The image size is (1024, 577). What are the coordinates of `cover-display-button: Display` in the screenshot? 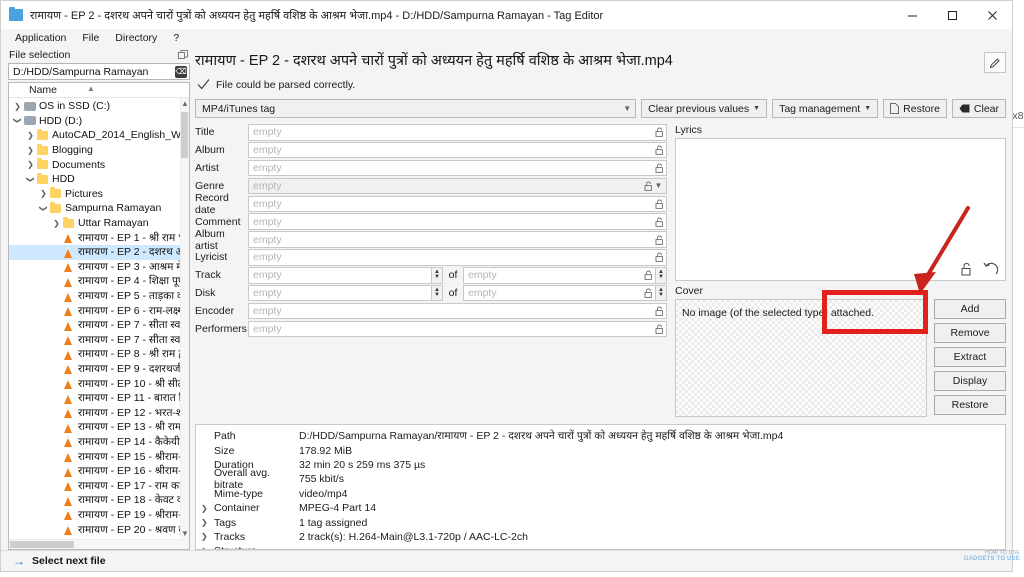 It's located at (970, 381).